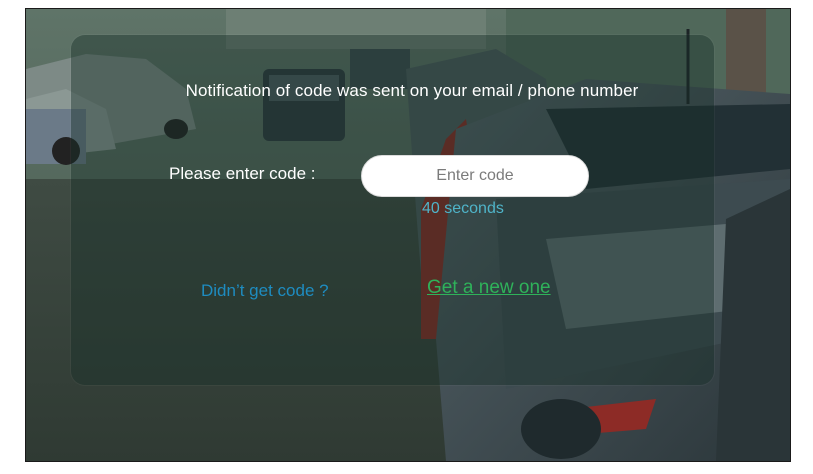 The height and width of the screenshot is (474, 813). What do you see at coordinates (463, 208) in the screenshot?
I see `countdown-timer: 40 seconds` at bounding box center [463, 208].